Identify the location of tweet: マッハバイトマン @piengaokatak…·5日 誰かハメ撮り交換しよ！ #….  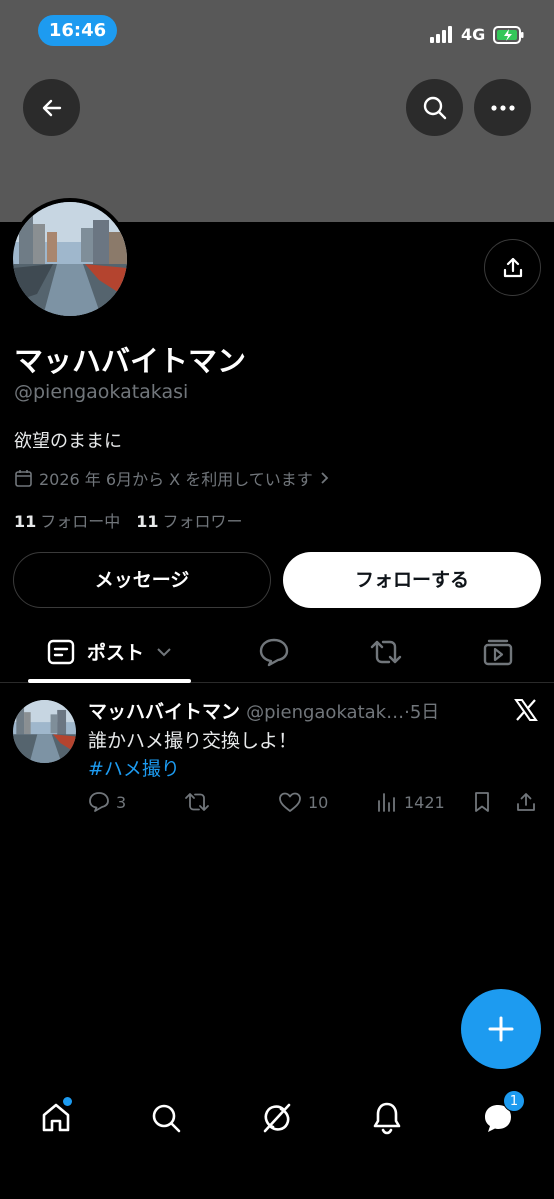
(277, 756).